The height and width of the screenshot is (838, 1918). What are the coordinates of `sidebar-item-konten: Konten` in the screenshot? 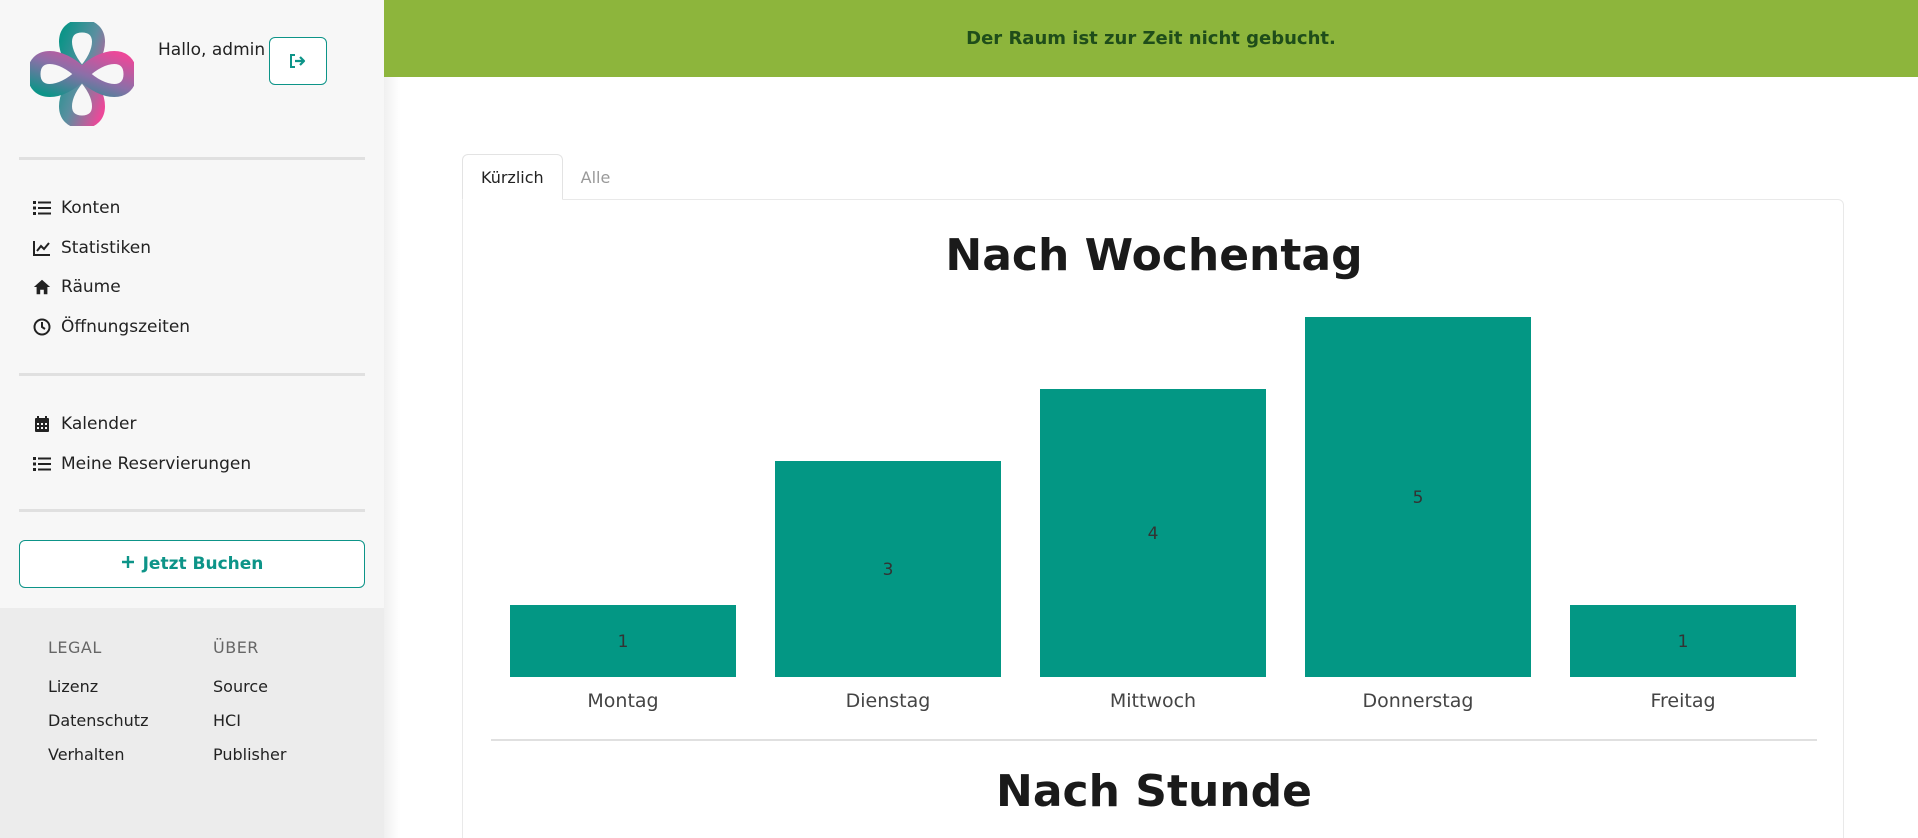 It's located at (76, 208).